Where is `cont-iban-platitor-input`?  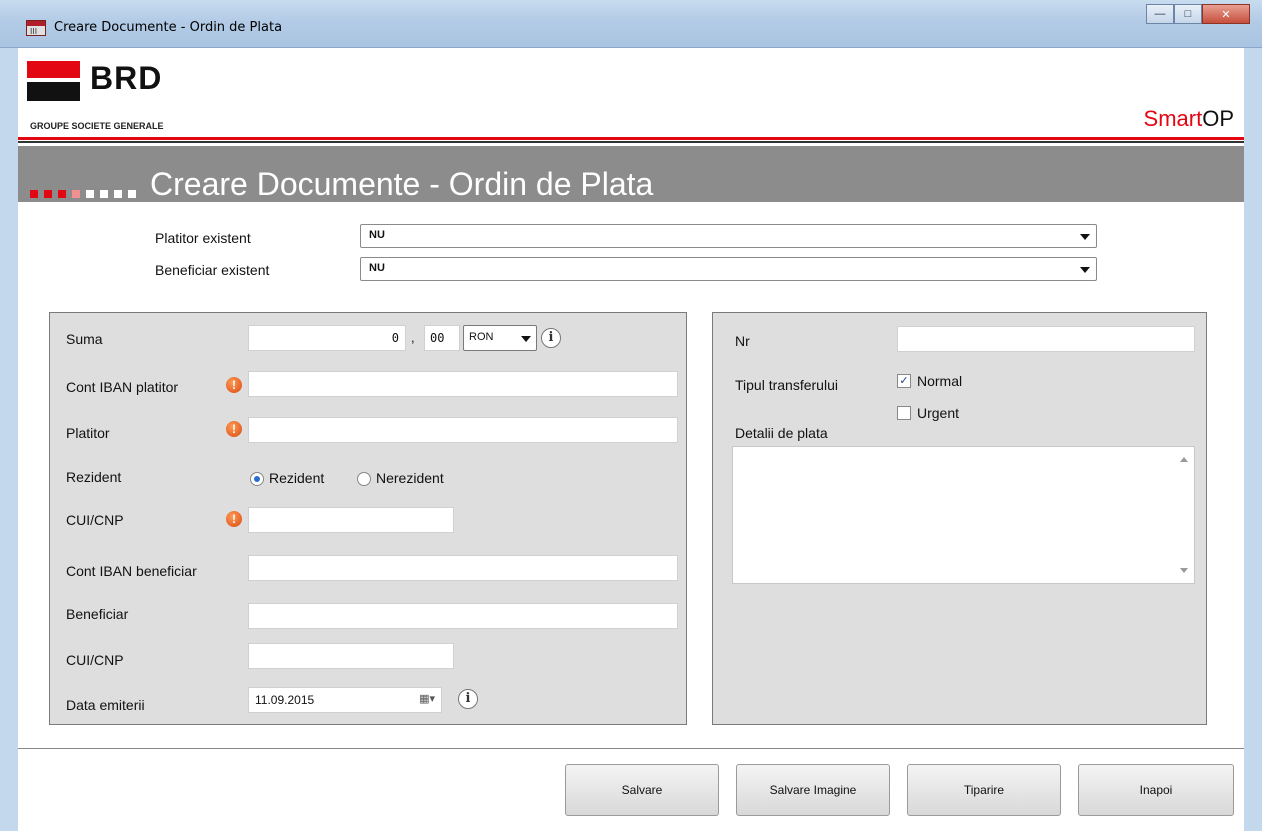
cont-iban-platitor-input is located at coordinates (463, 384).